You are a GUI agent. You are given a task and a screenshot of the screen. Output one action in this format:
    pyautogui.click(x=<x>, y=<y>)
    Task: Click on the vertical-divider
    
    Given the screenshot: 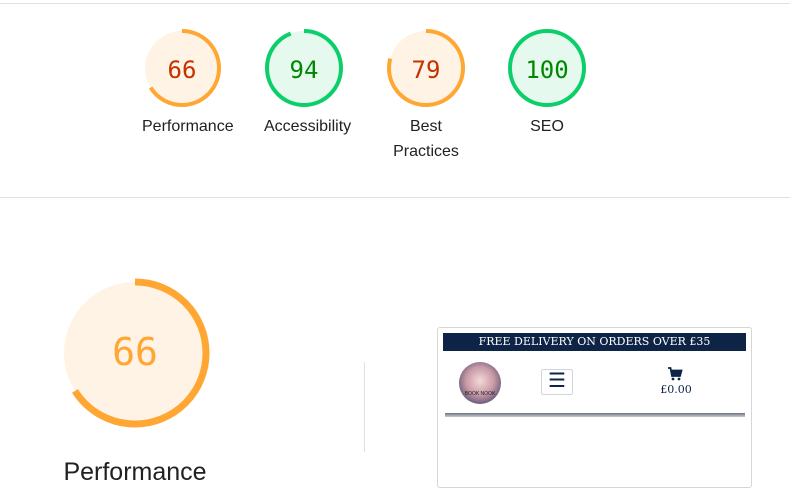 What is the action you would take?
    pyautogui.click(x=364, y=407)
    